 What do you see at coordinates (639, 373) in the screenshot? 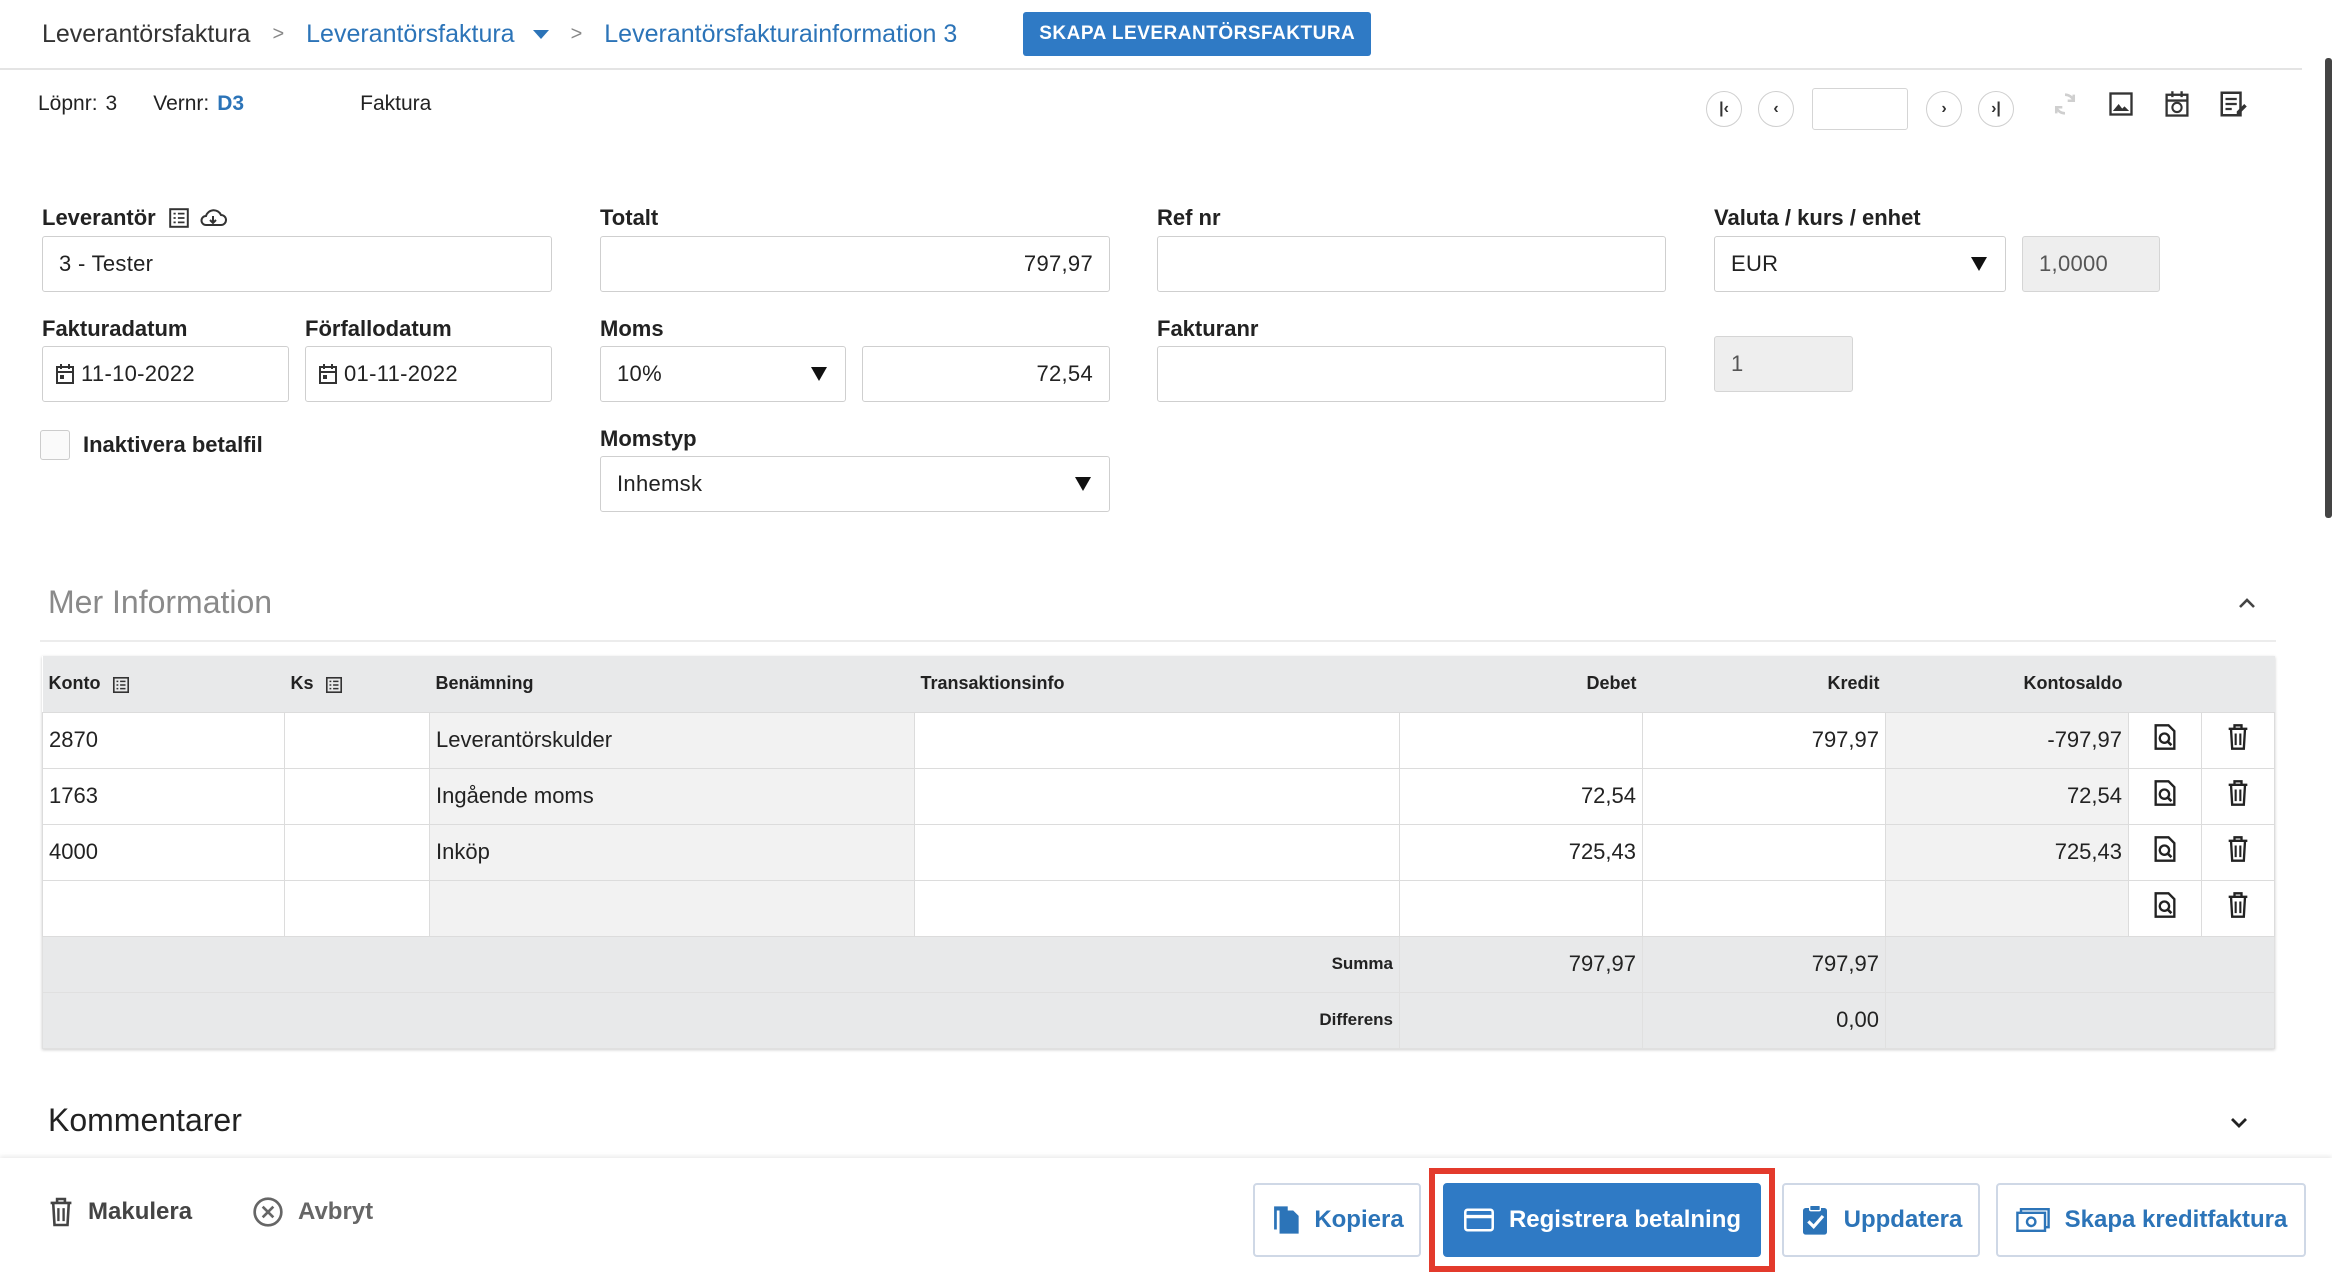
I see `moms-rate-value: 10%` at bounding box center [639, 373].